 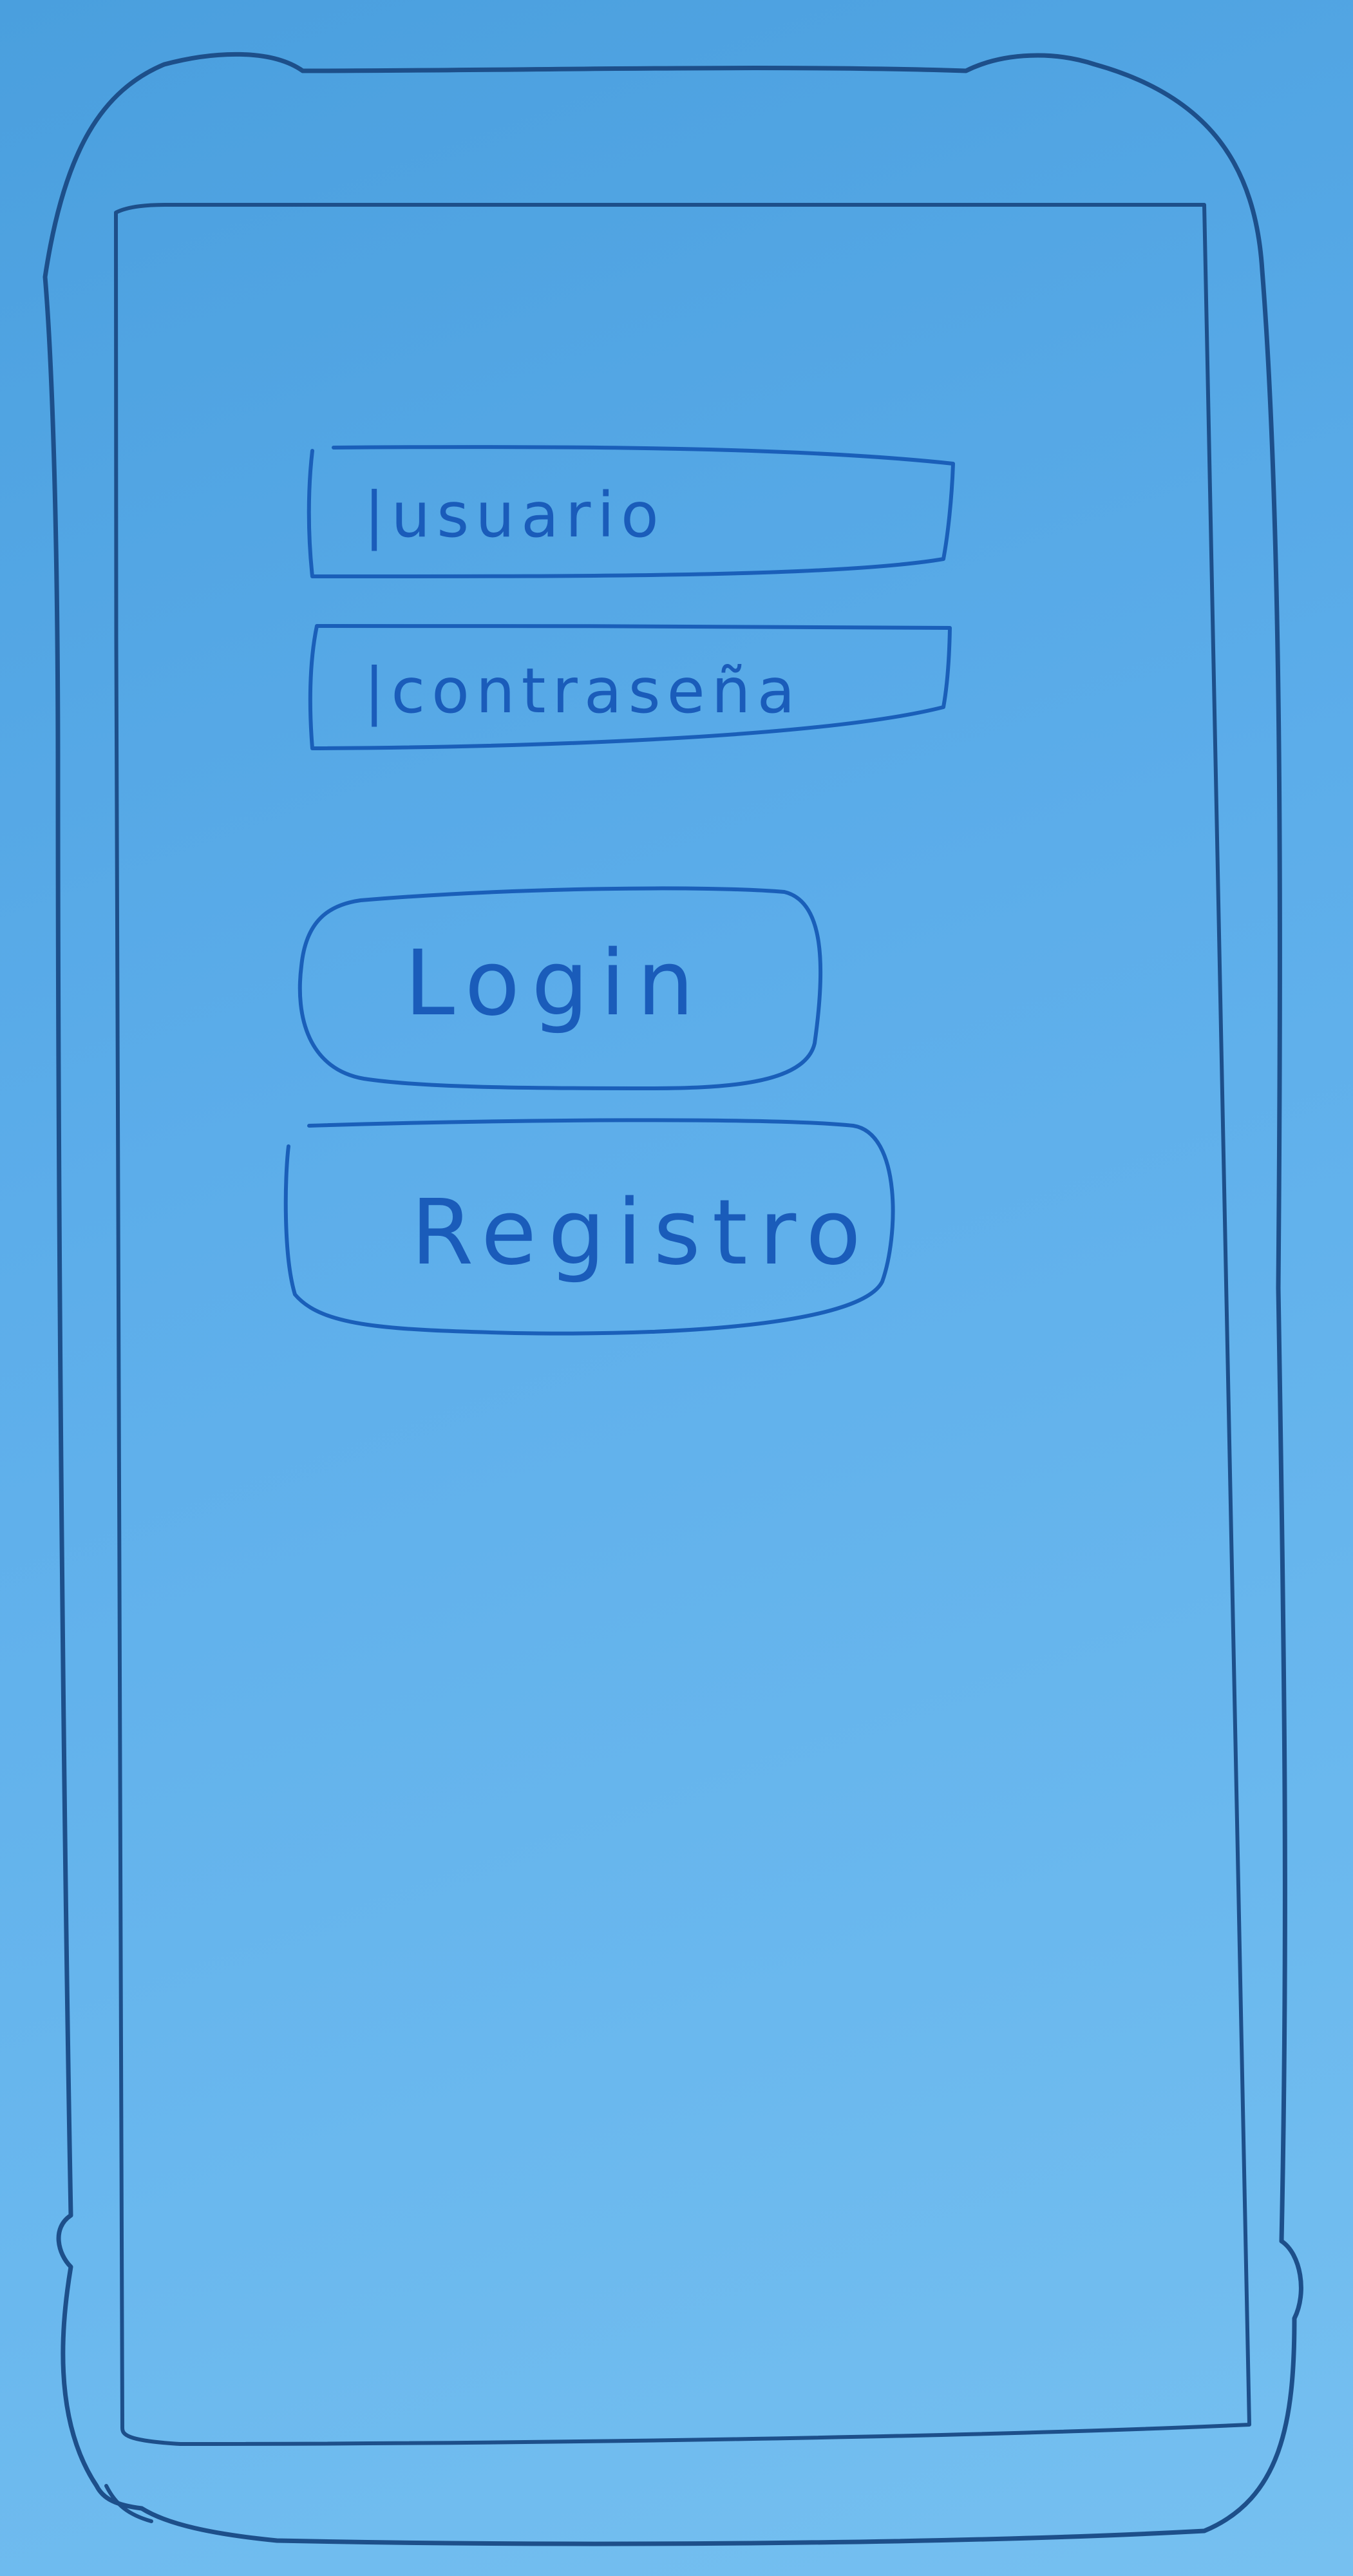 What do you see at coordinates (642, 1232) in the screenshot?
I see `register-button-label: Registro` at bounding box center [642, 1232].